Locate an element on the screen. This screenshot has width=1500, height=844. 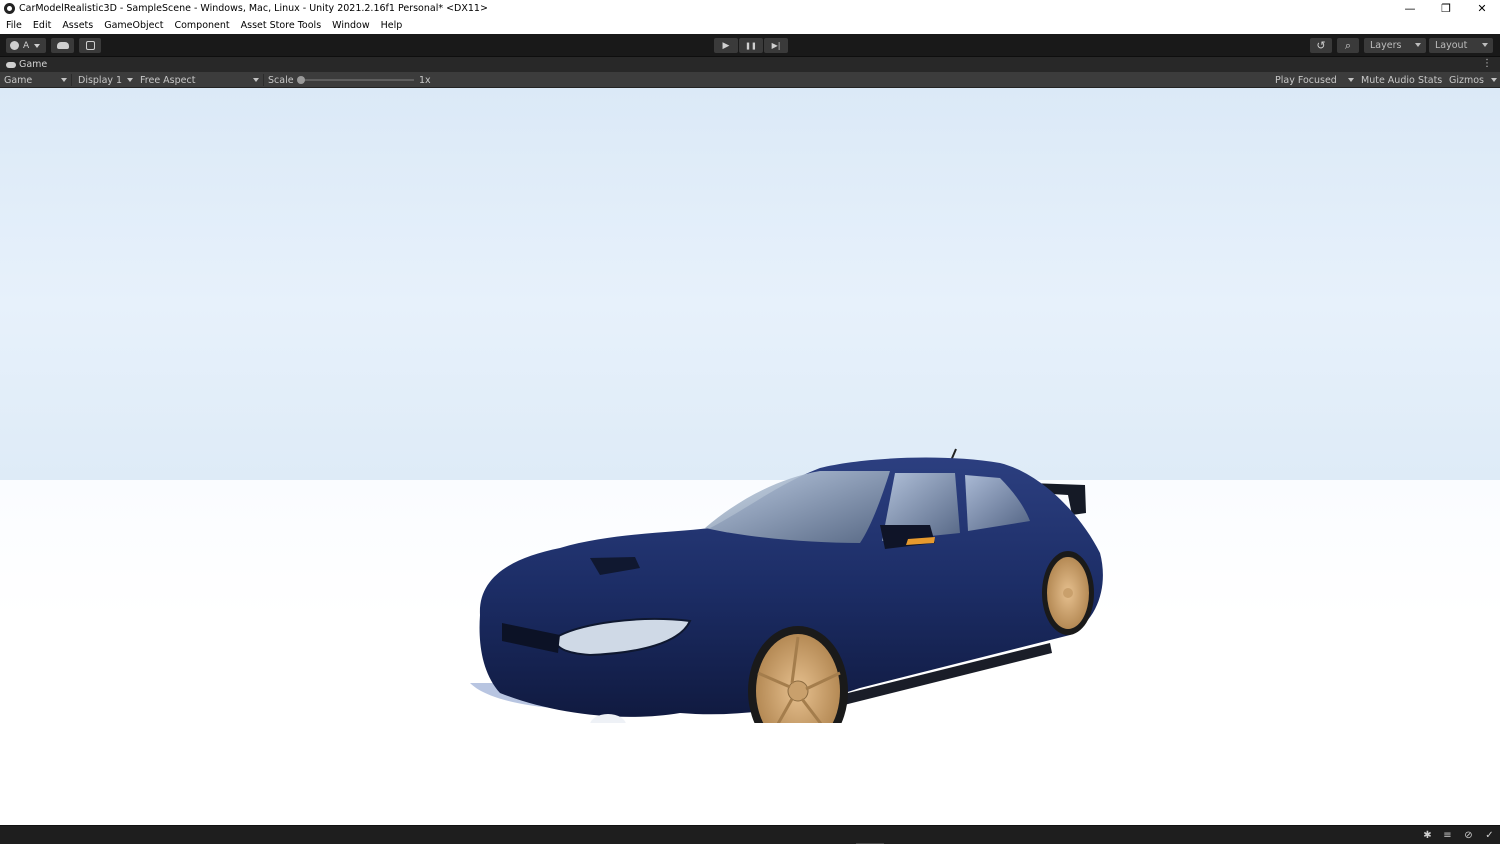
play-icon: ▶ is located at coordinates (726, 45).